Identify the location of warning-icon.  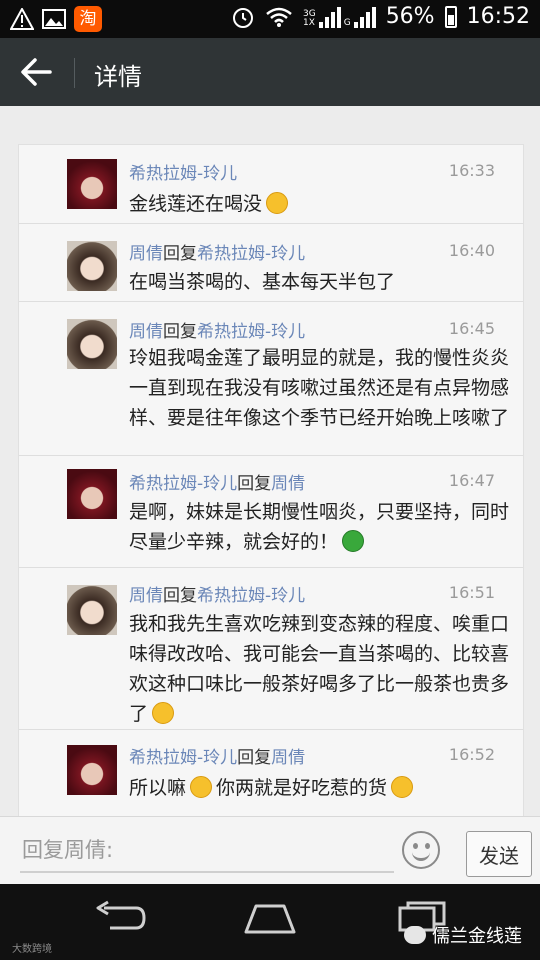
(22, 19).